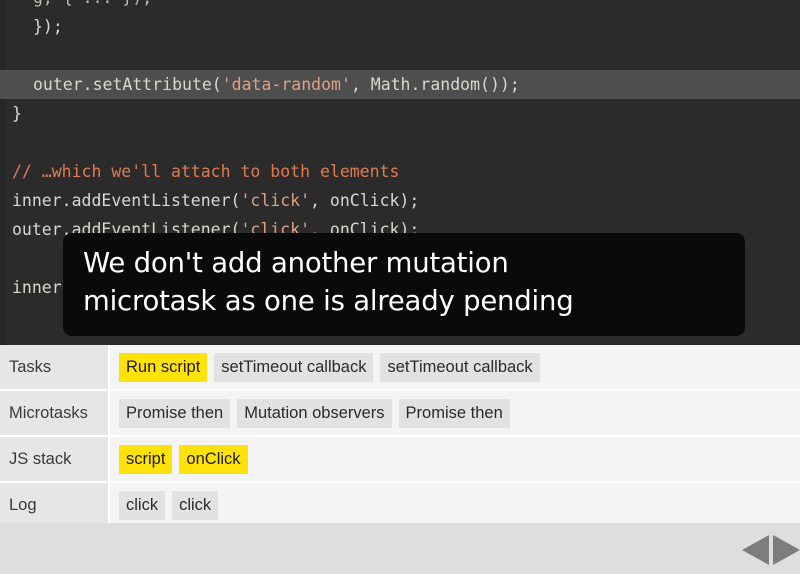  What do you see at coordinates (92, 3) in the screenshot?
I see `line-partial-top-seg-0: g, { ... });` at bounding box center [92, 3].